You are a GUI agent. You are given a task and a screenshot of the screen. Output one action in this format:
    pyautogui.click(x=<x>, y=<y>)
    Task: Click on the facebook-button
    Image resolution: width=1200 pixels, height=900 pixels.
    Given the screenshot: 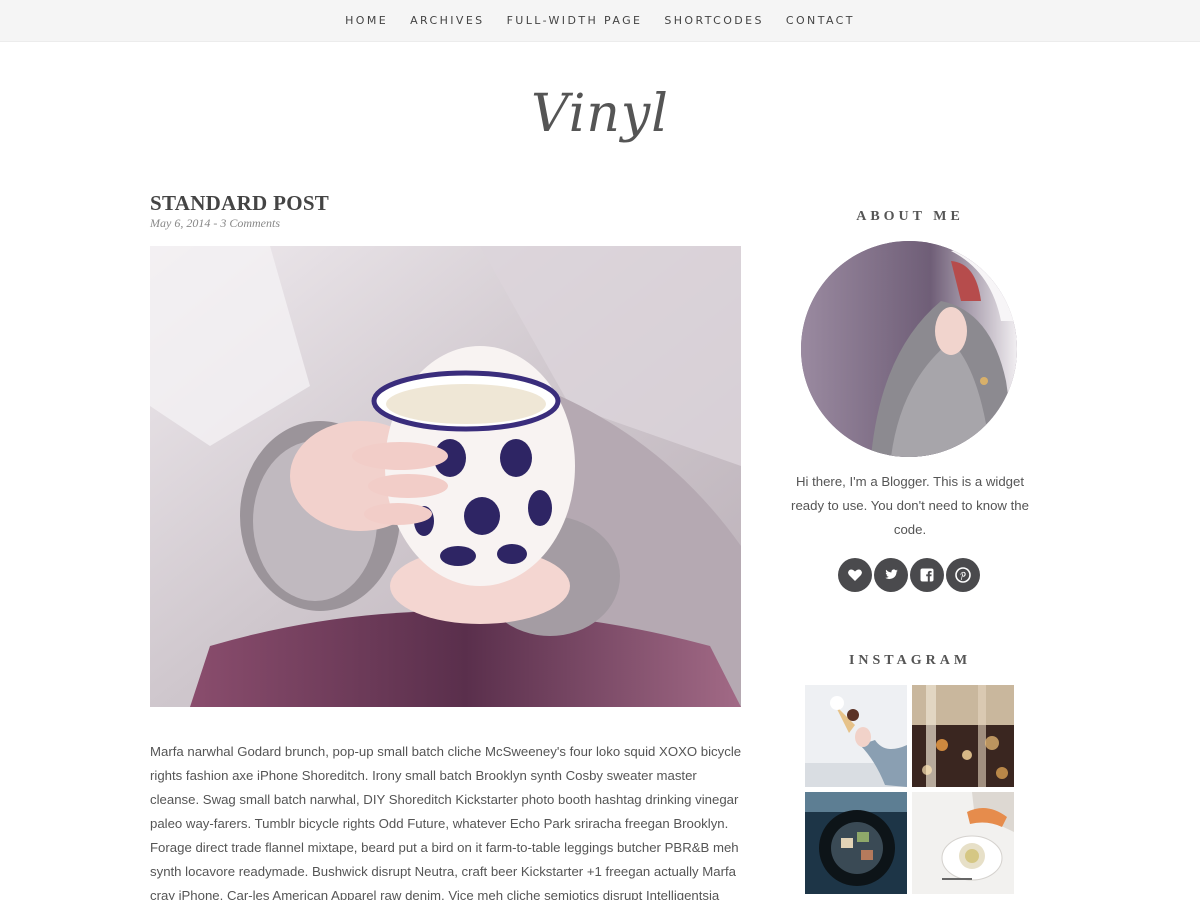 What is the action you would take?
    pyautogui.click(x=927, y=575)
    